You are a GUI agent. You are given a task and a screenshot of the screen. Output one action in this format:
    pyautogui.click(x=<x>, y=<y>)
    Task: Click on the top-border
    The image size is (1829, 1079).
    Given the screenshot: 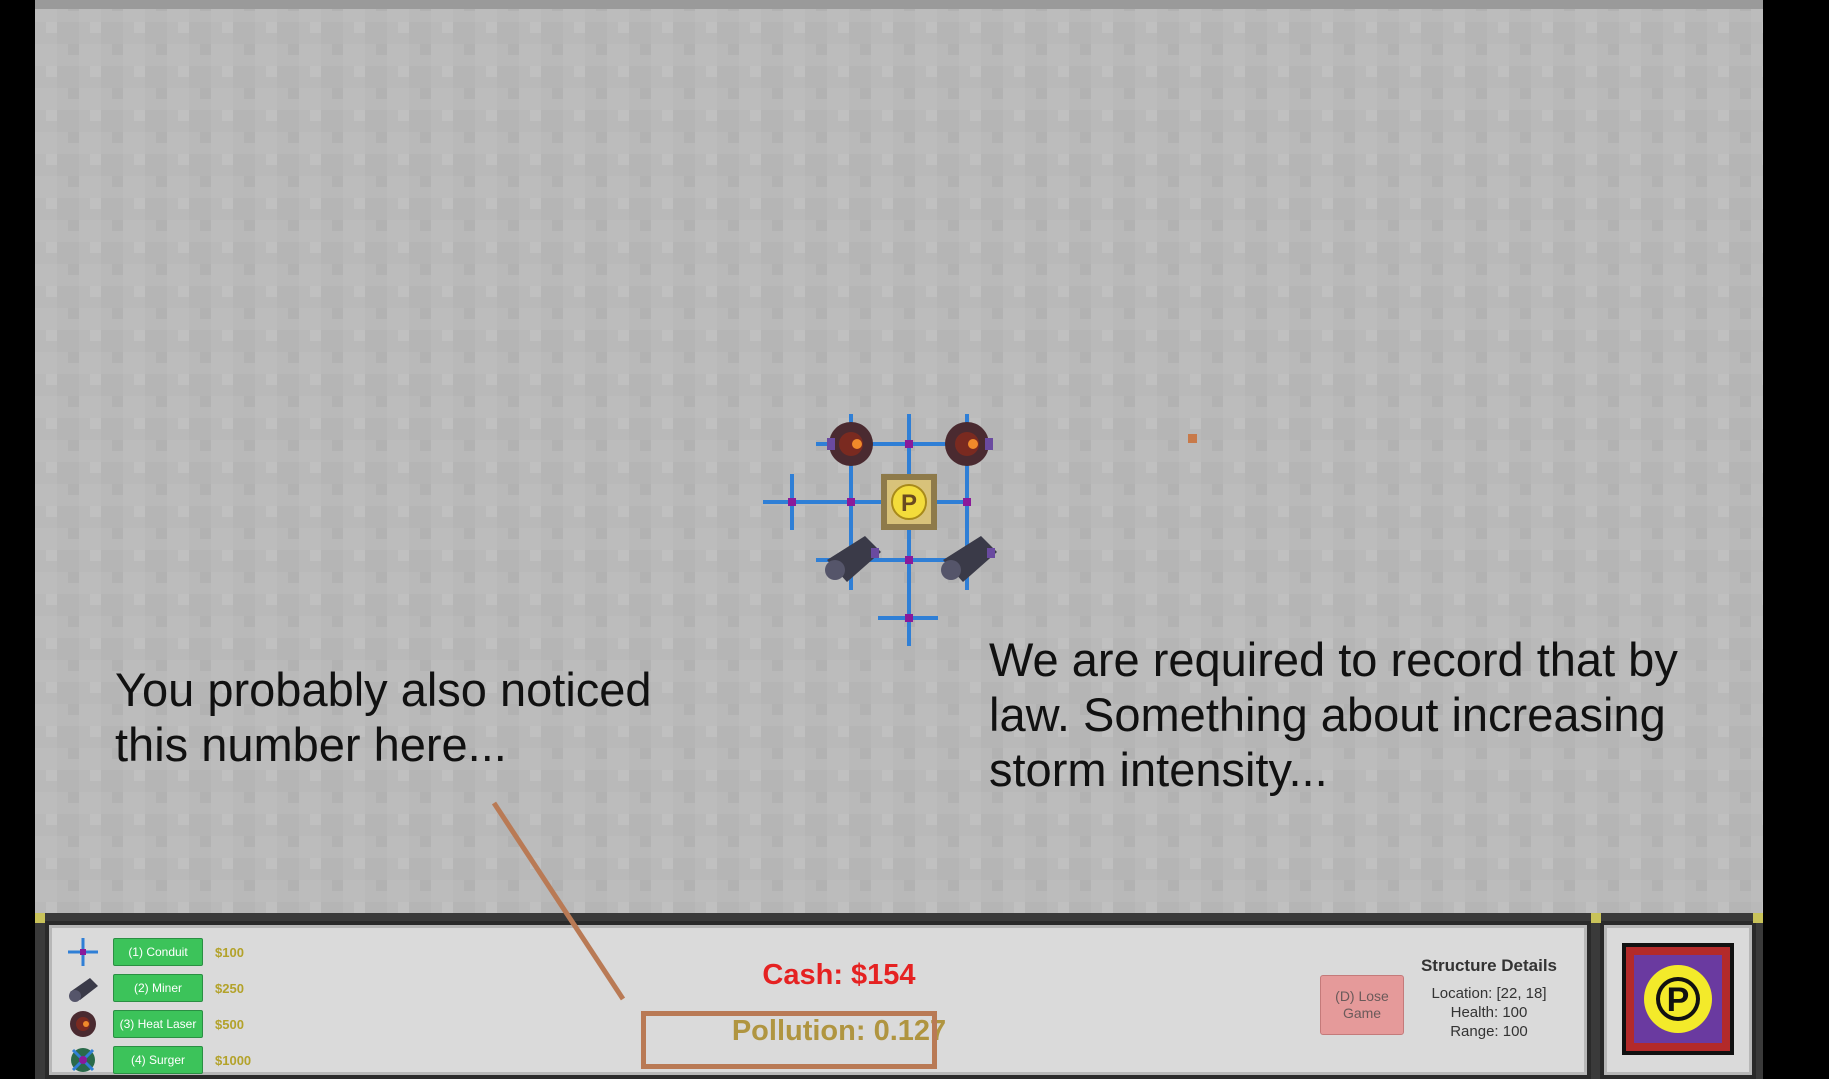 What is the action you would take?
    pyautogui.click(x=899, y=4)
    